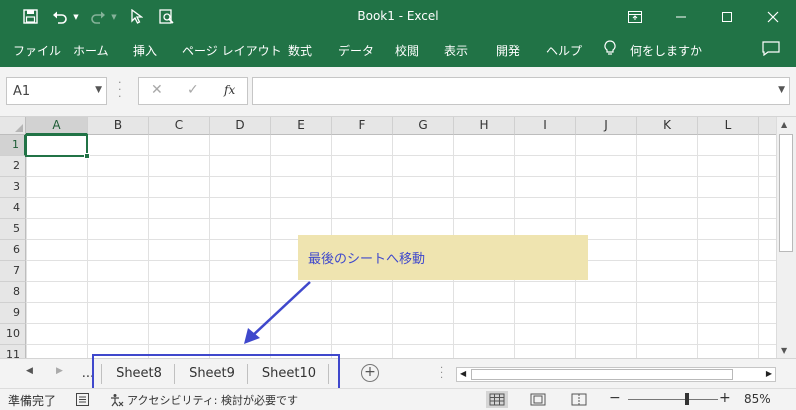 The image size is (796, 410). I want to click on row-header-9: 9, so click(13, 313).